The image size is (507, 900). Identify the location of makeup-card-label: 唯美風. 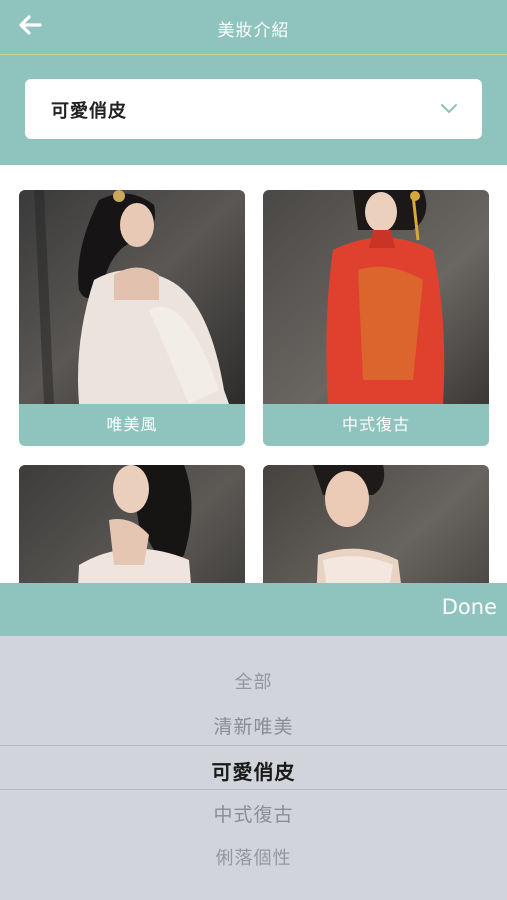
(132, 425).